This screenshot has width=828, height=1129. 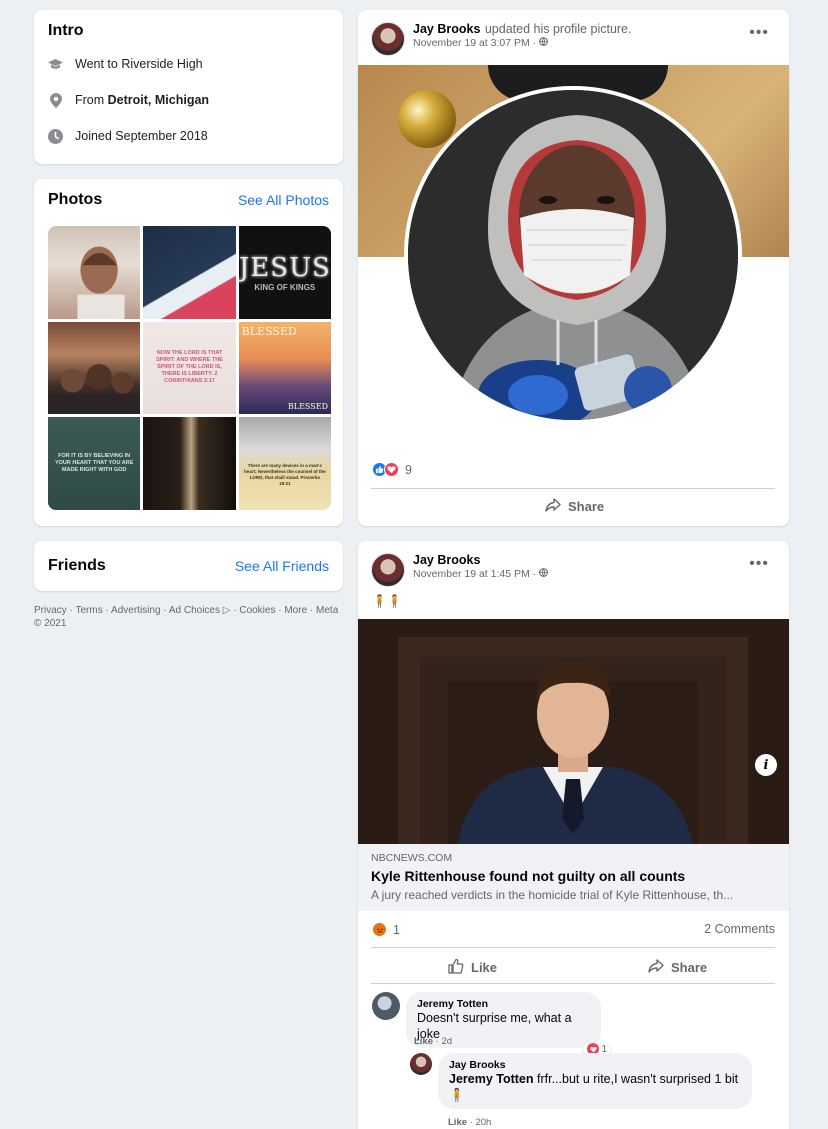 I want to click on see-all-friends-link: See All Friends, so click(x=282, y=566).